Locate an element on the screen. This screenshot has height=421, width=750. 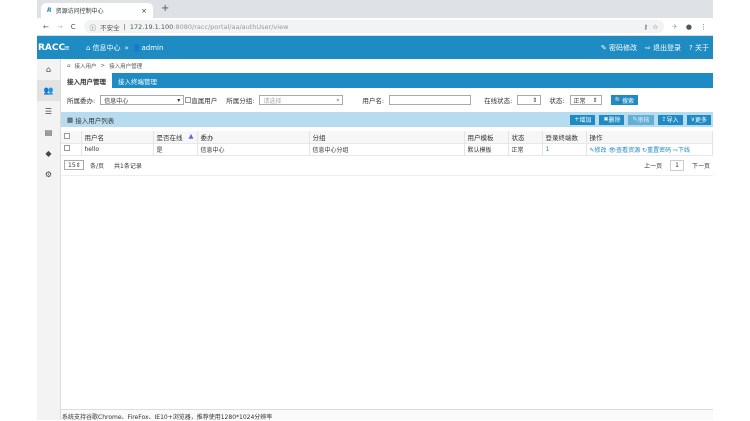
state-label: 状态: is located at coordinates (557, 101).